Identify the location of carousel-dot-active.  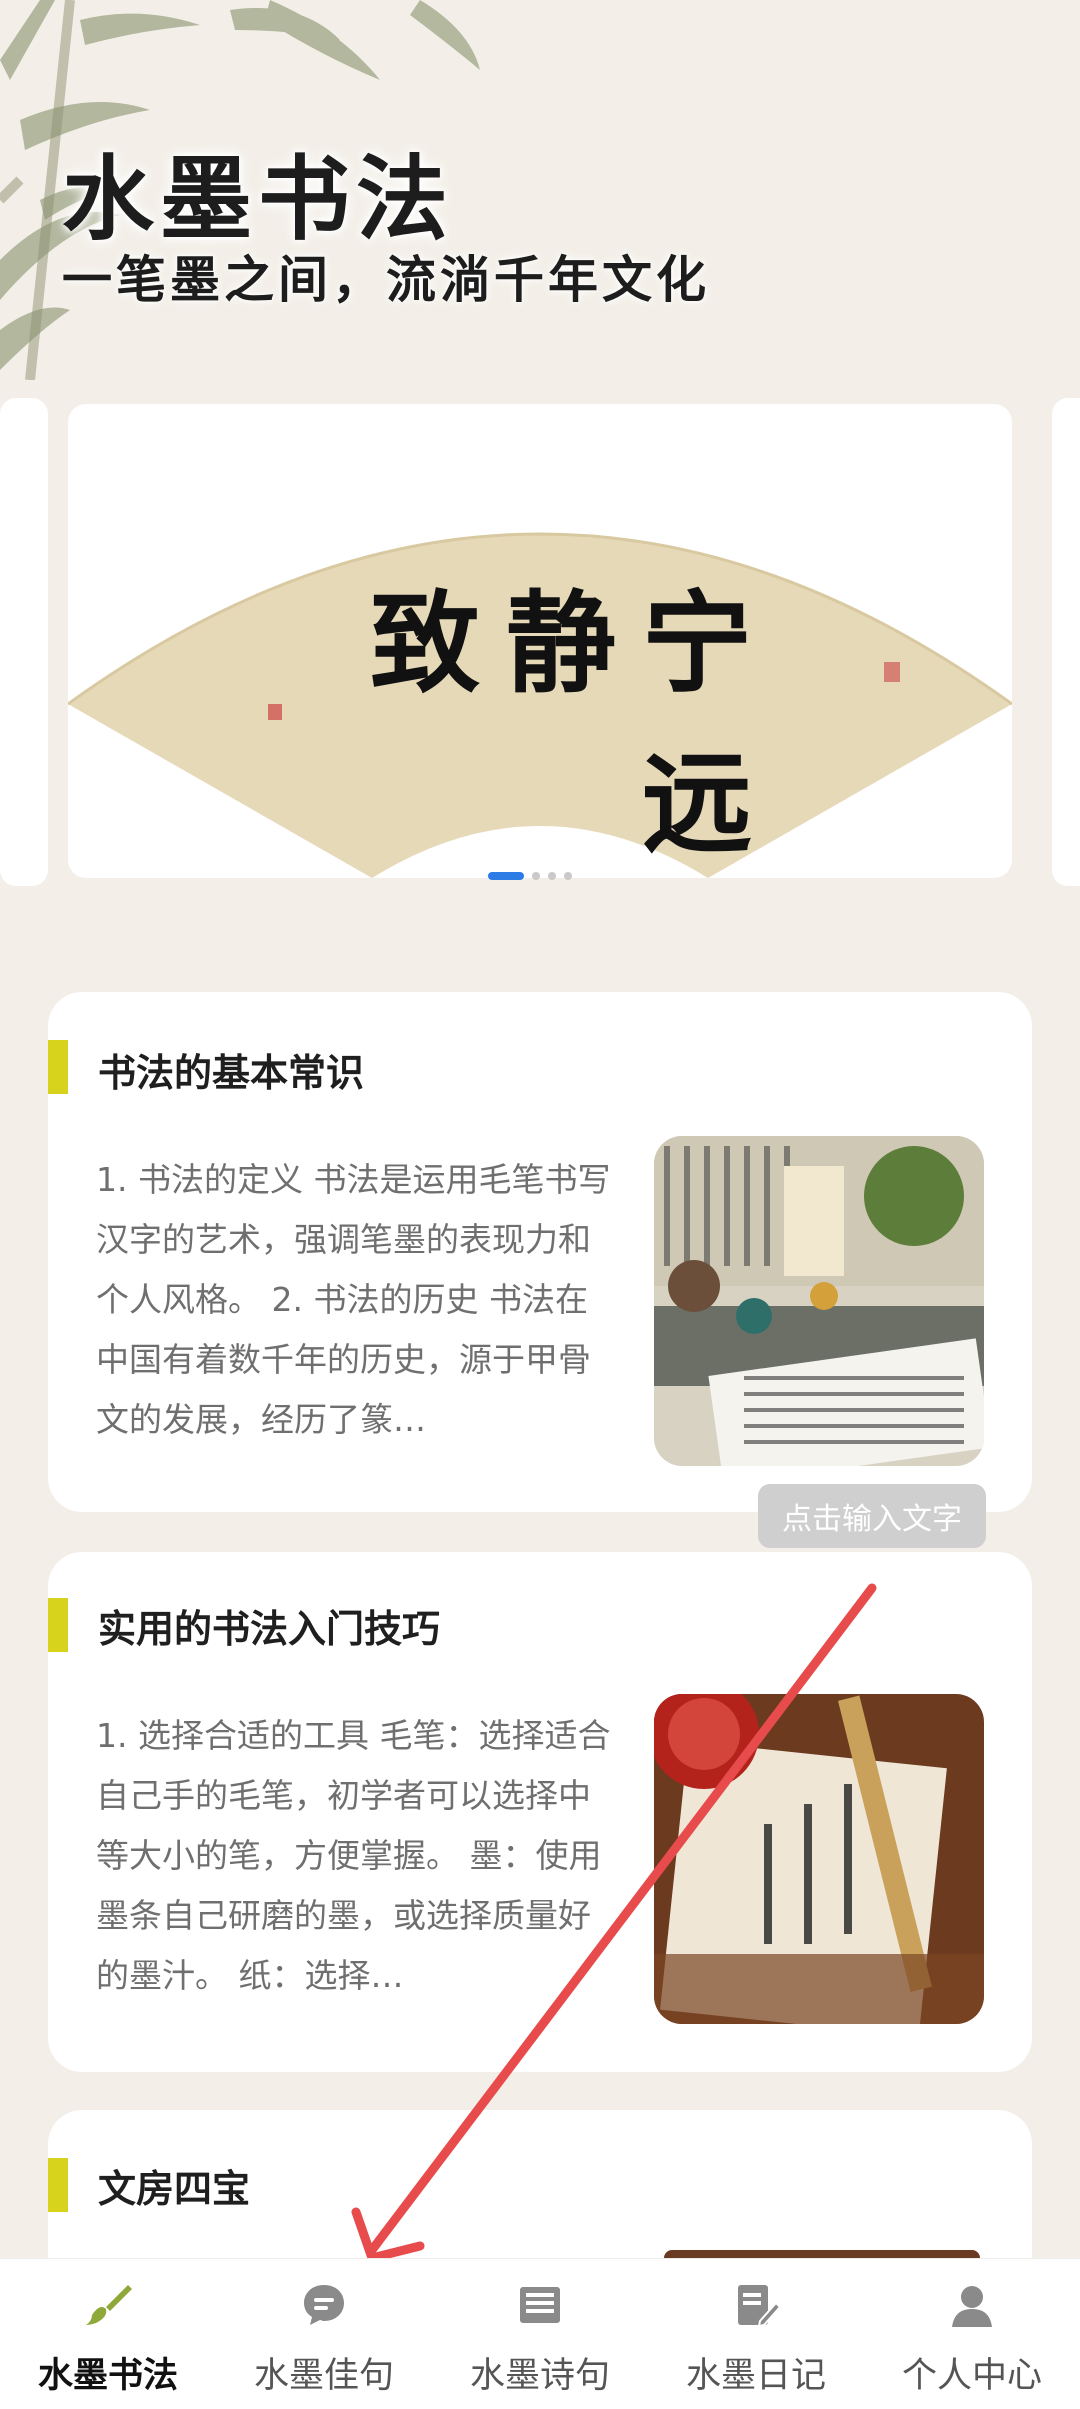
(506, 876).